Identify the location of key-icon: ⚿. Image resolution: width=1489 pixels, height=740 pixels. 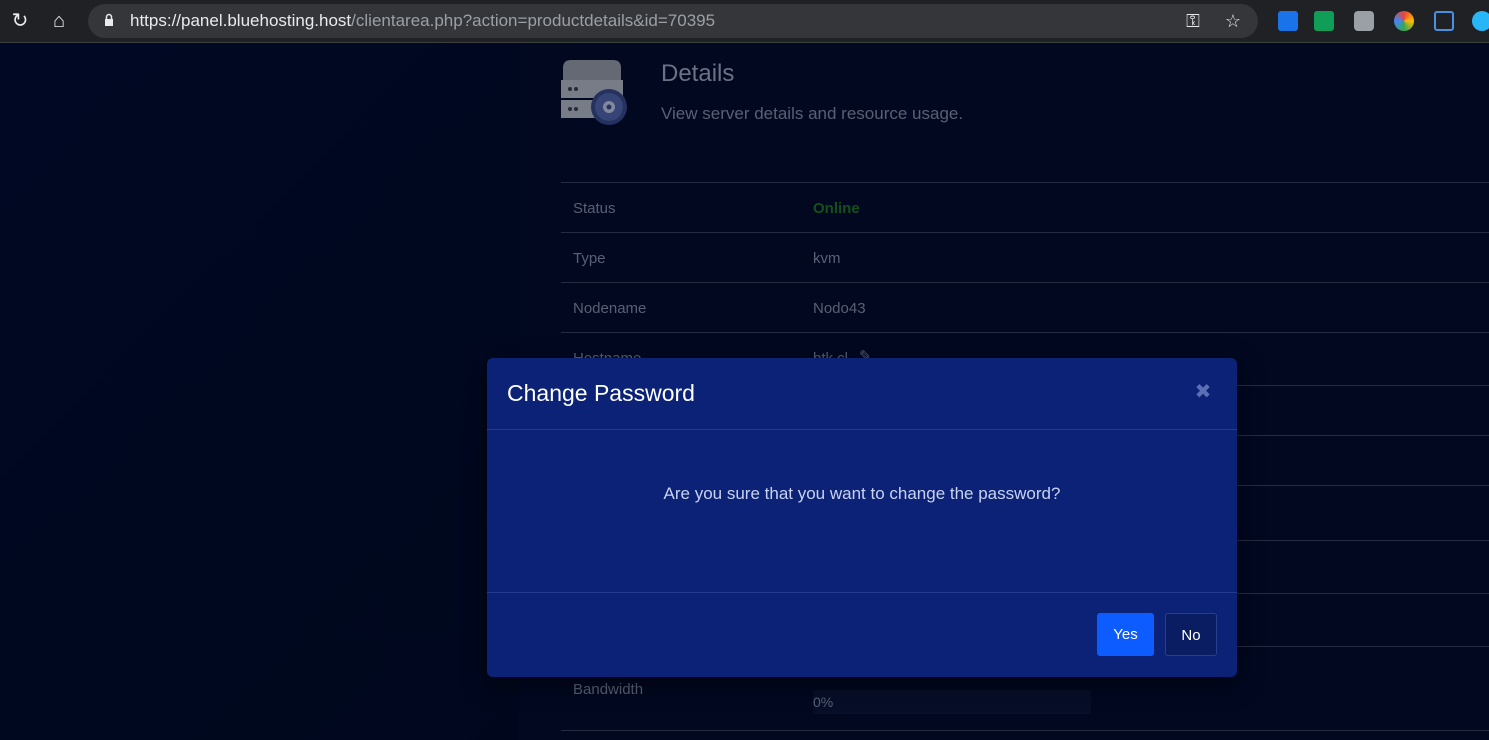
(1193, 21).